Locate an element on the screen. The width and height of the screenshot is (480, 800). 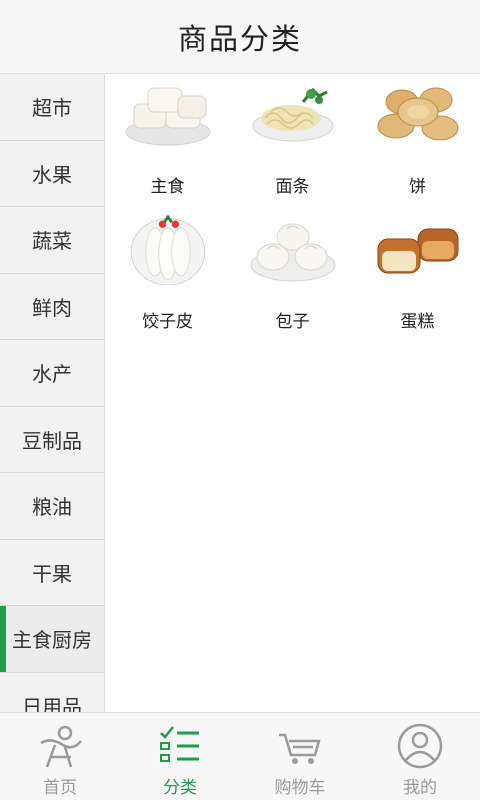
tab-home: 首页 is located at coordinates (60, 756).